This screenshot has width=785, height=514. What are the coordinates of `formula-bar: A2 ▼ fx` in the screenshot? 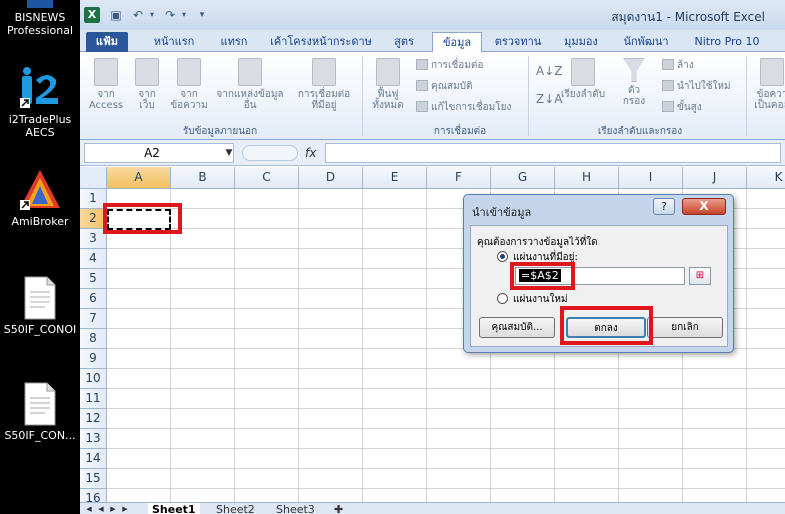 It's located at (432, 153).